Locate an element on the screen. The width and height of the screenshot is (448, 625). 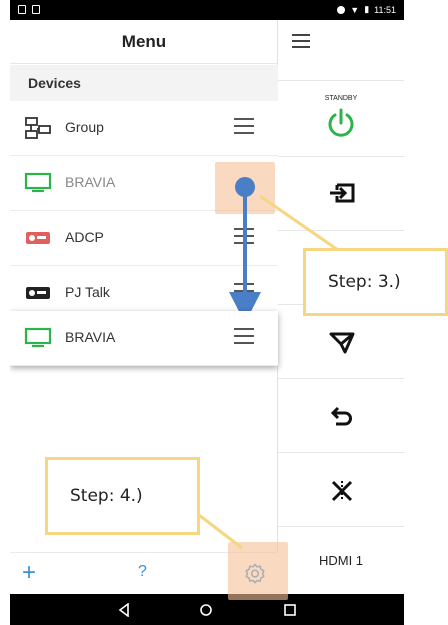
input-label: HDMI 1 is located at coordinates (341, 560).